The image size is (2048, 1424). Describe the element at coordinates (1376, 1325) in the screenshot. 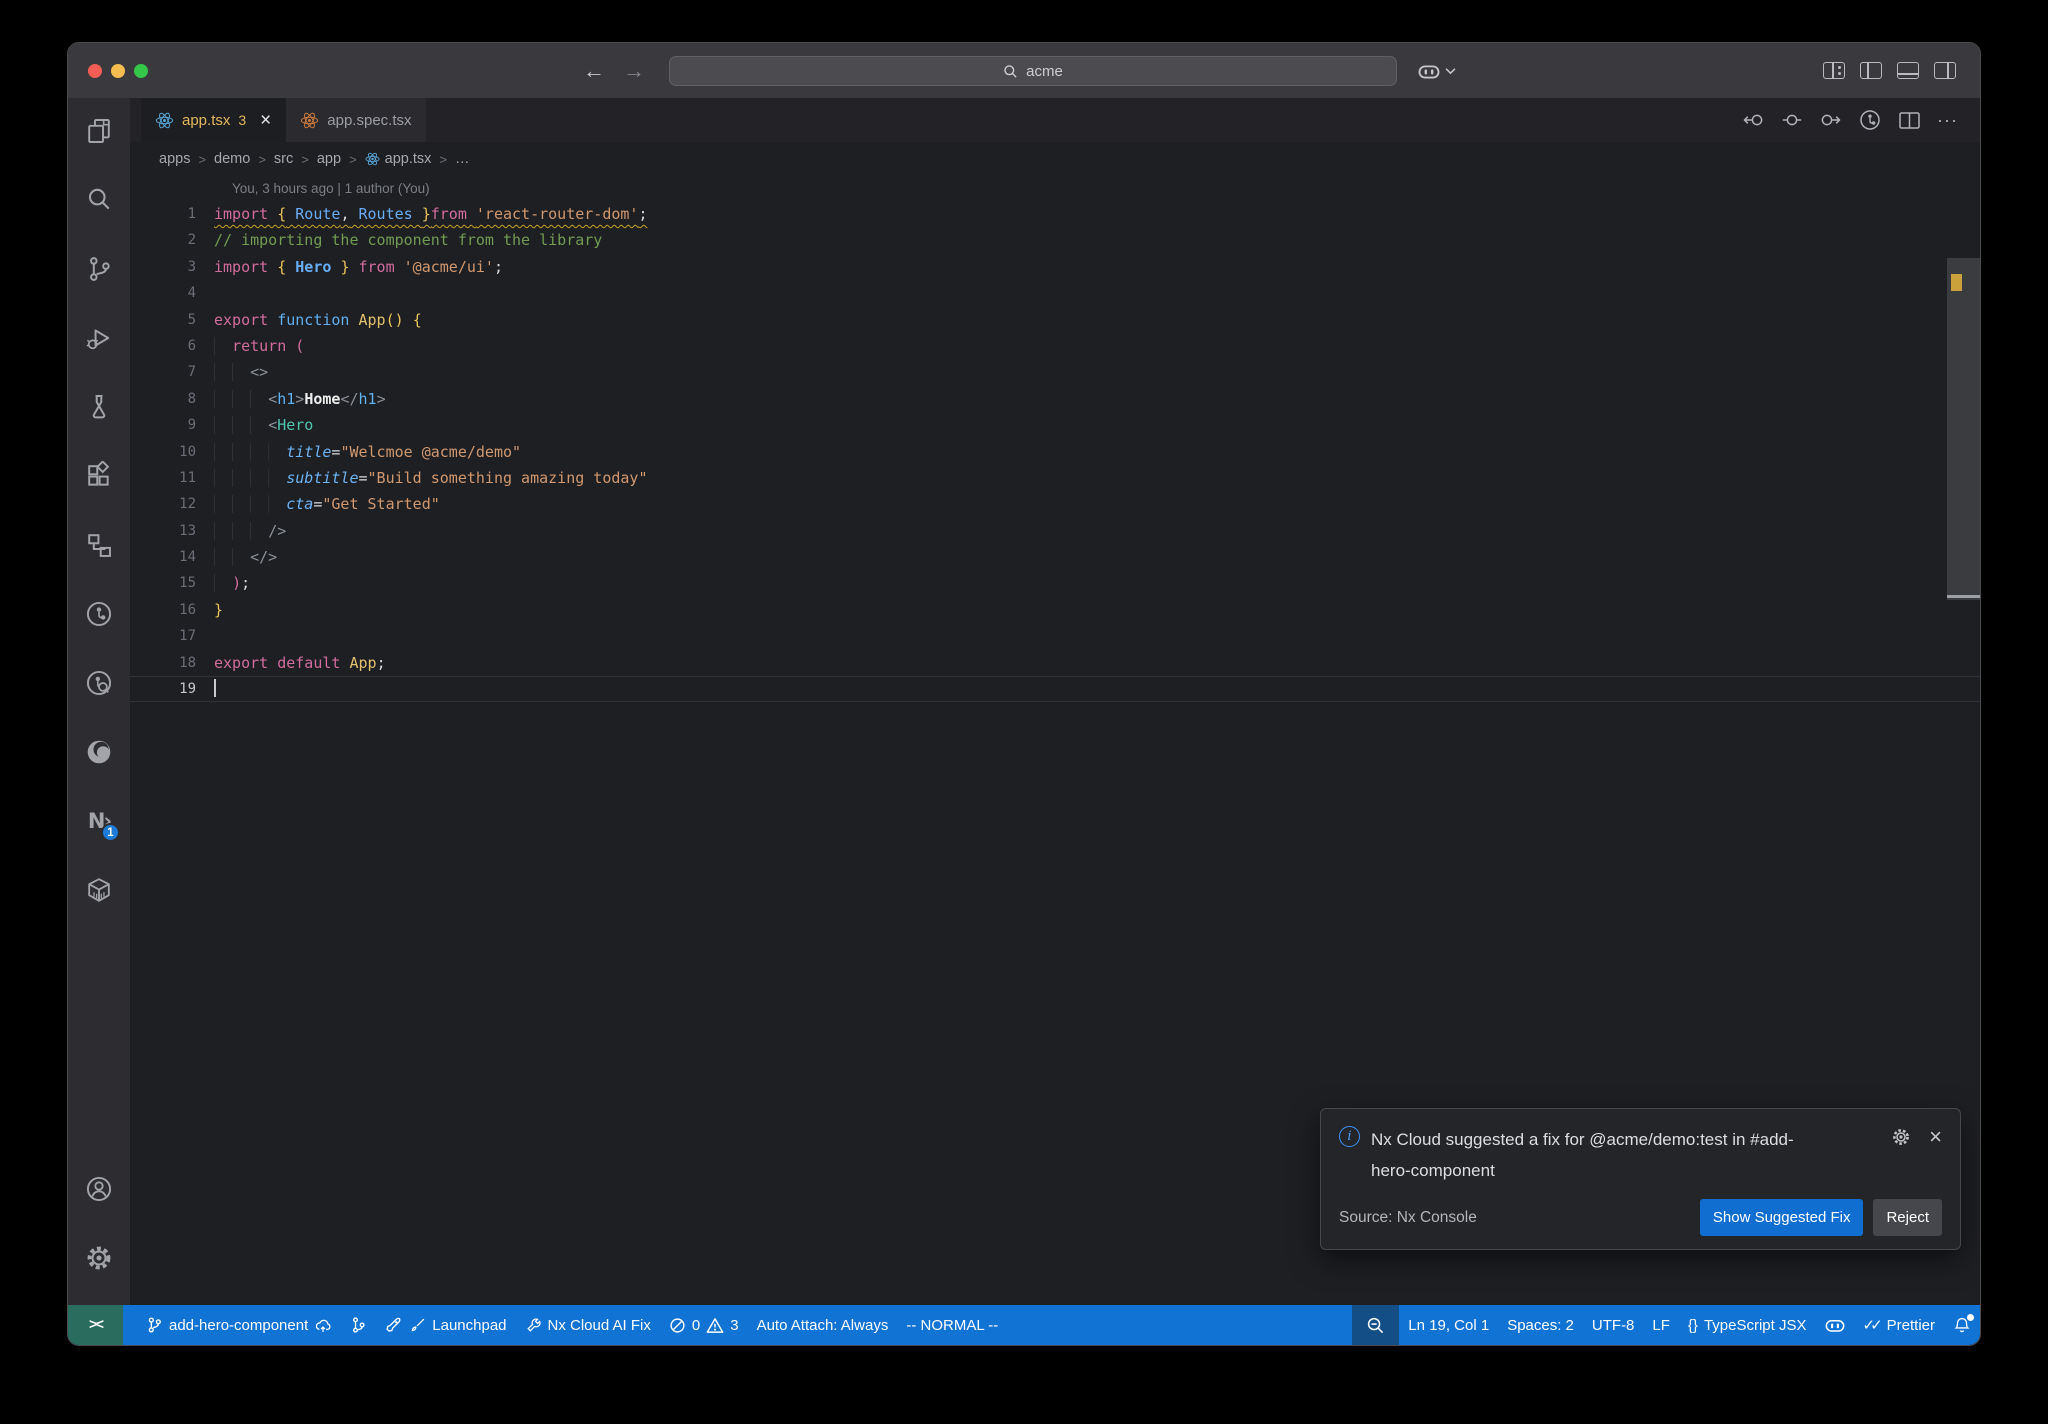

I see `zoom-out-item` at that location.